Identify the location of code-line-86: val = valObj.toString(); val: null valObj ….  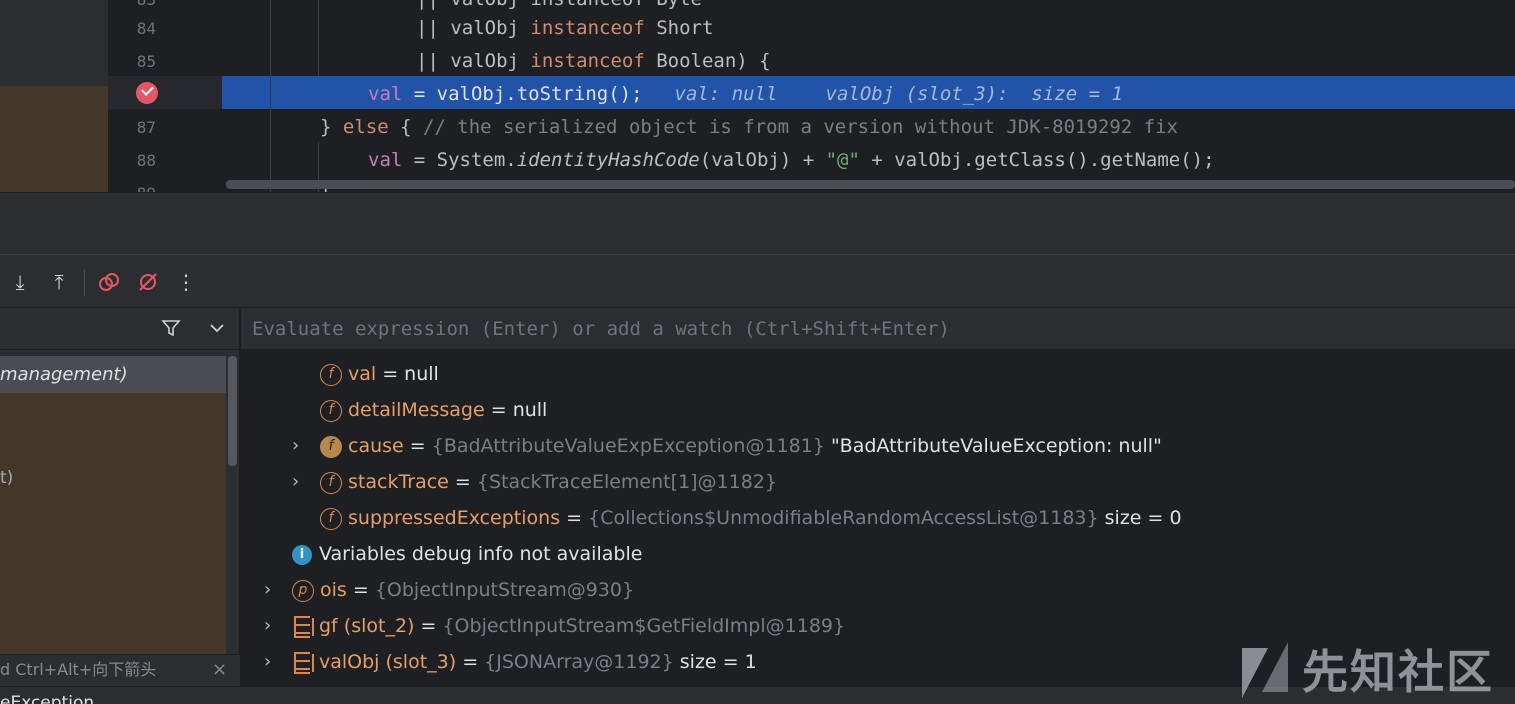
(745, 94).